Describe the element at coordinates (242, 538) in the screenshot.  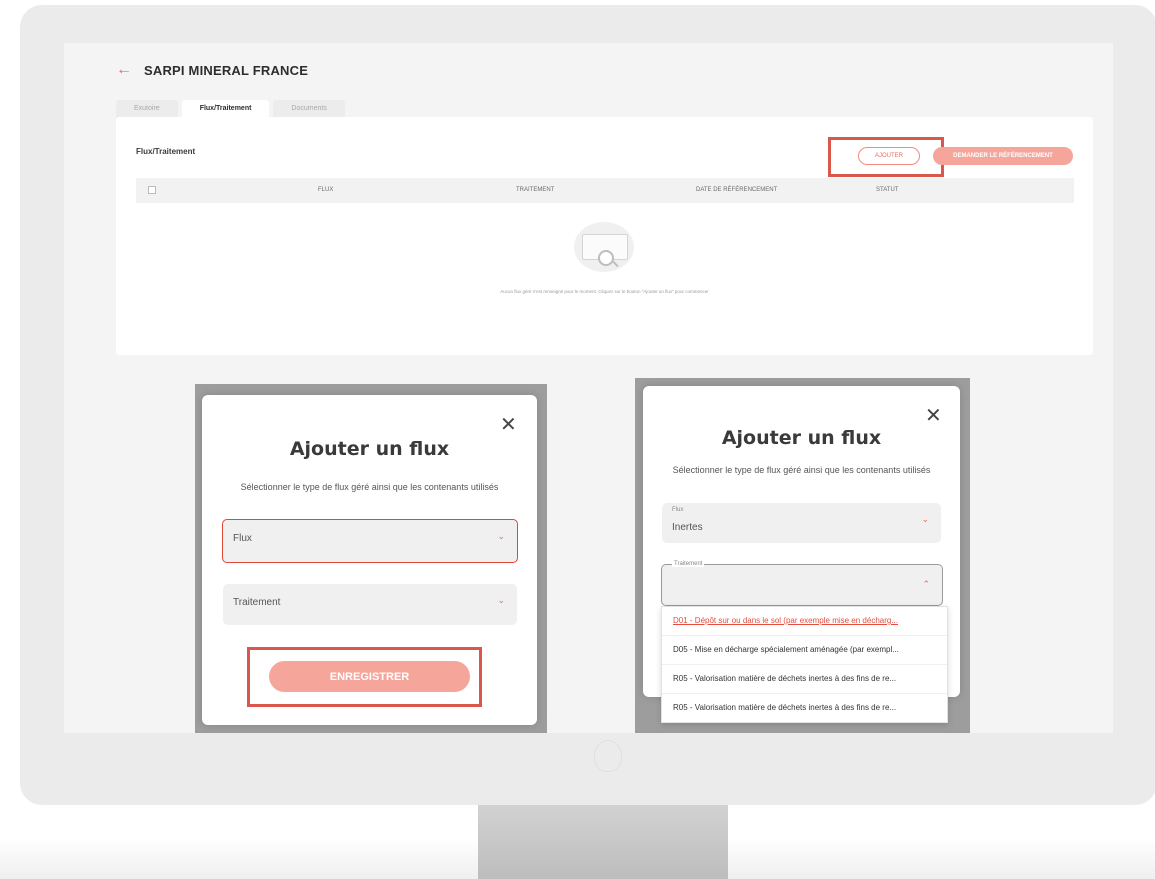
I see `flux-placeholder: Flux` at that location.